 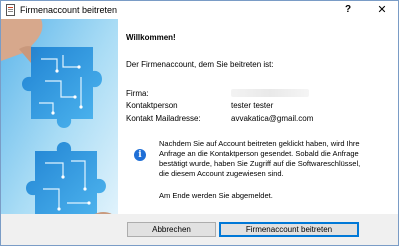 What do you see at coordinates (199, 10) in the screenshot?
I see `title-bar: Firmenaccount beitreten ? ✕` at bounding box center [199, 10].